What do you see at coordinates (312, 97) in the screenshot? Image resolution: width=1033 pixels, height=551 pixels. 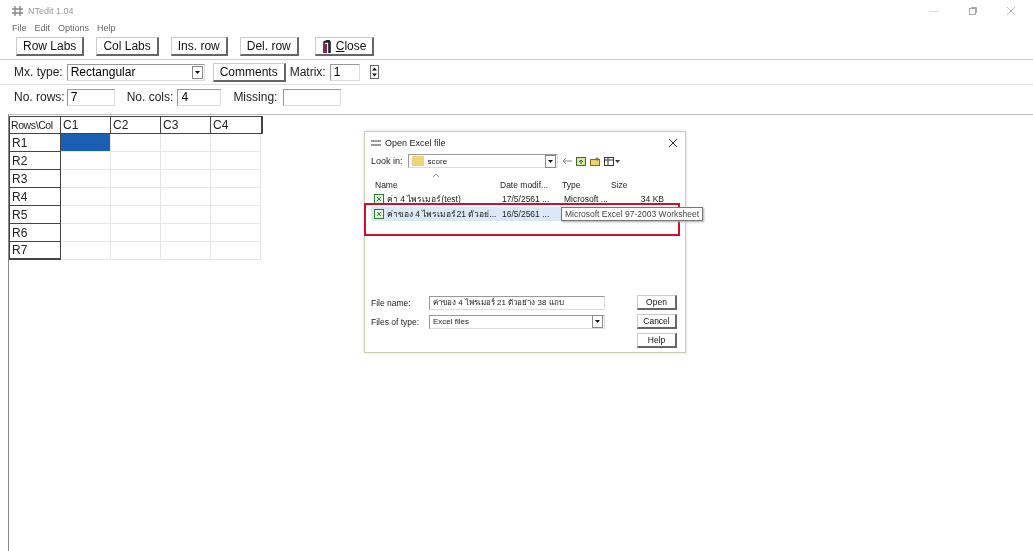 I see `missing-field` at bounding box center [312, 97].